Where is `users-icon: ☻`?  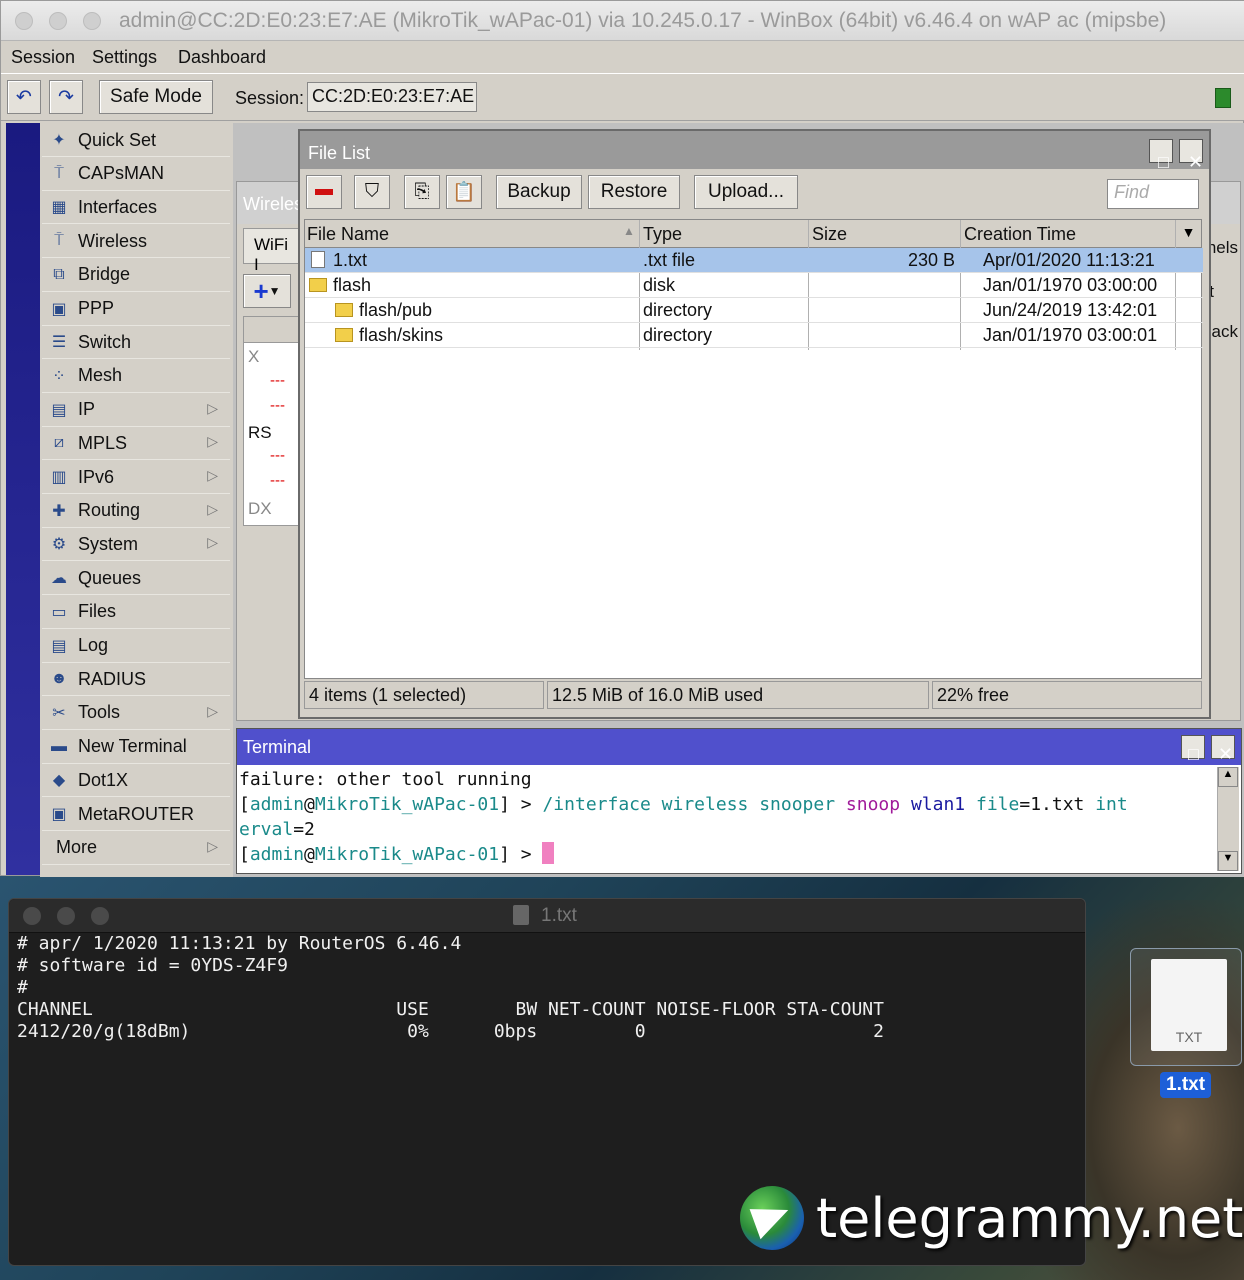
users-icon: ☻ is located at coordinates (59, 679).